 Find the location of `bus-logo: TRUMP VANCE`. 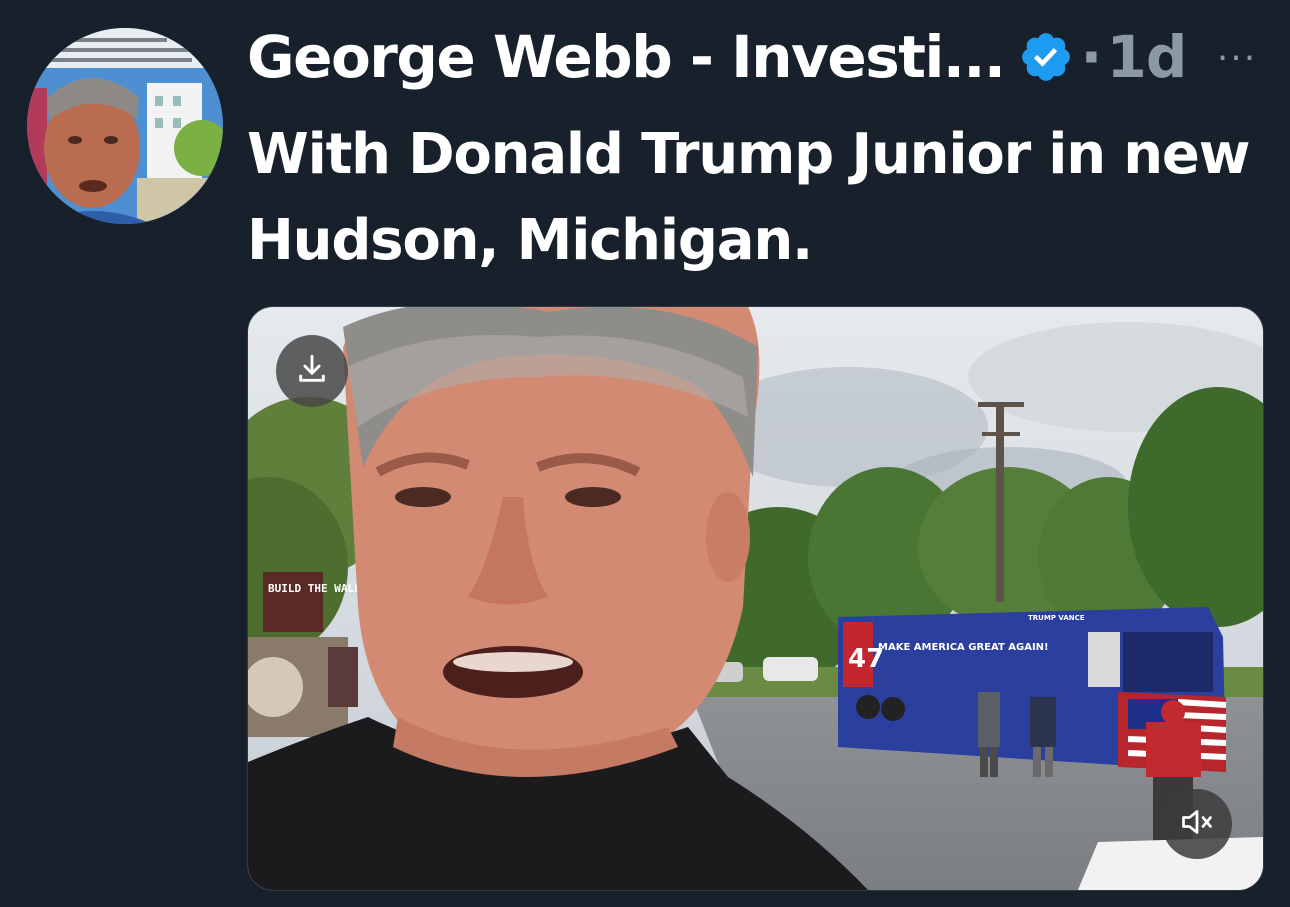

bus-logo: TRUMP VANCE is located at coordinates (1056, 618).